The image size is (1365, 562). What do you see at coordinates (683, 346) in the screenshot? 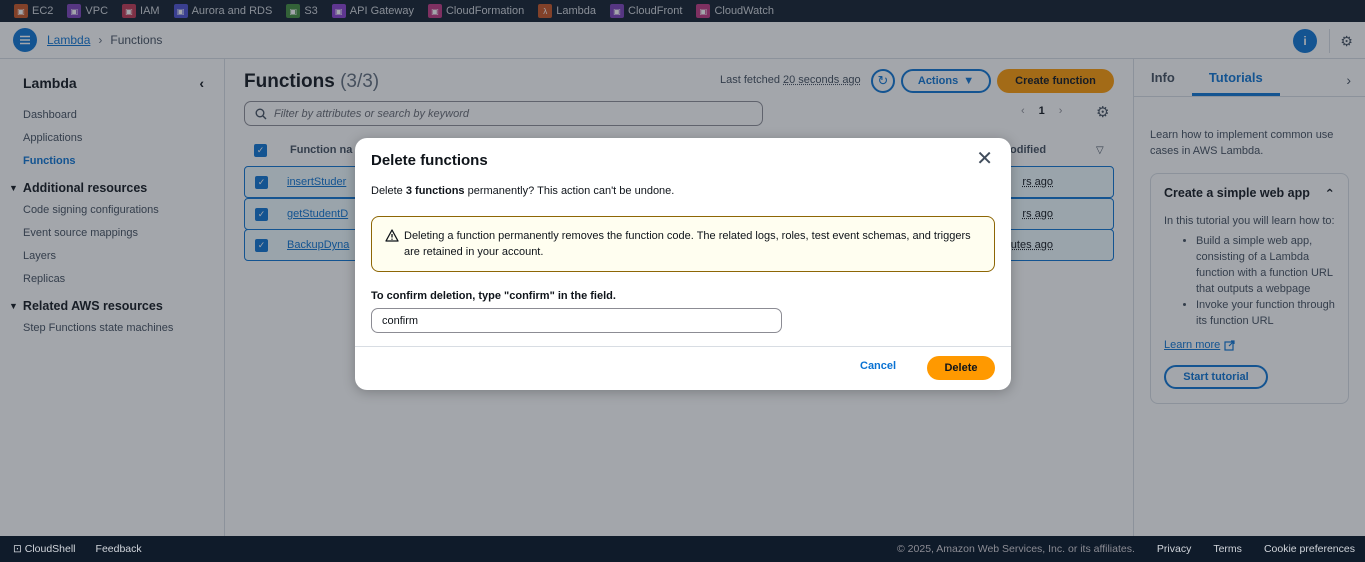
I see `divider` at bounding box center [683, 346].